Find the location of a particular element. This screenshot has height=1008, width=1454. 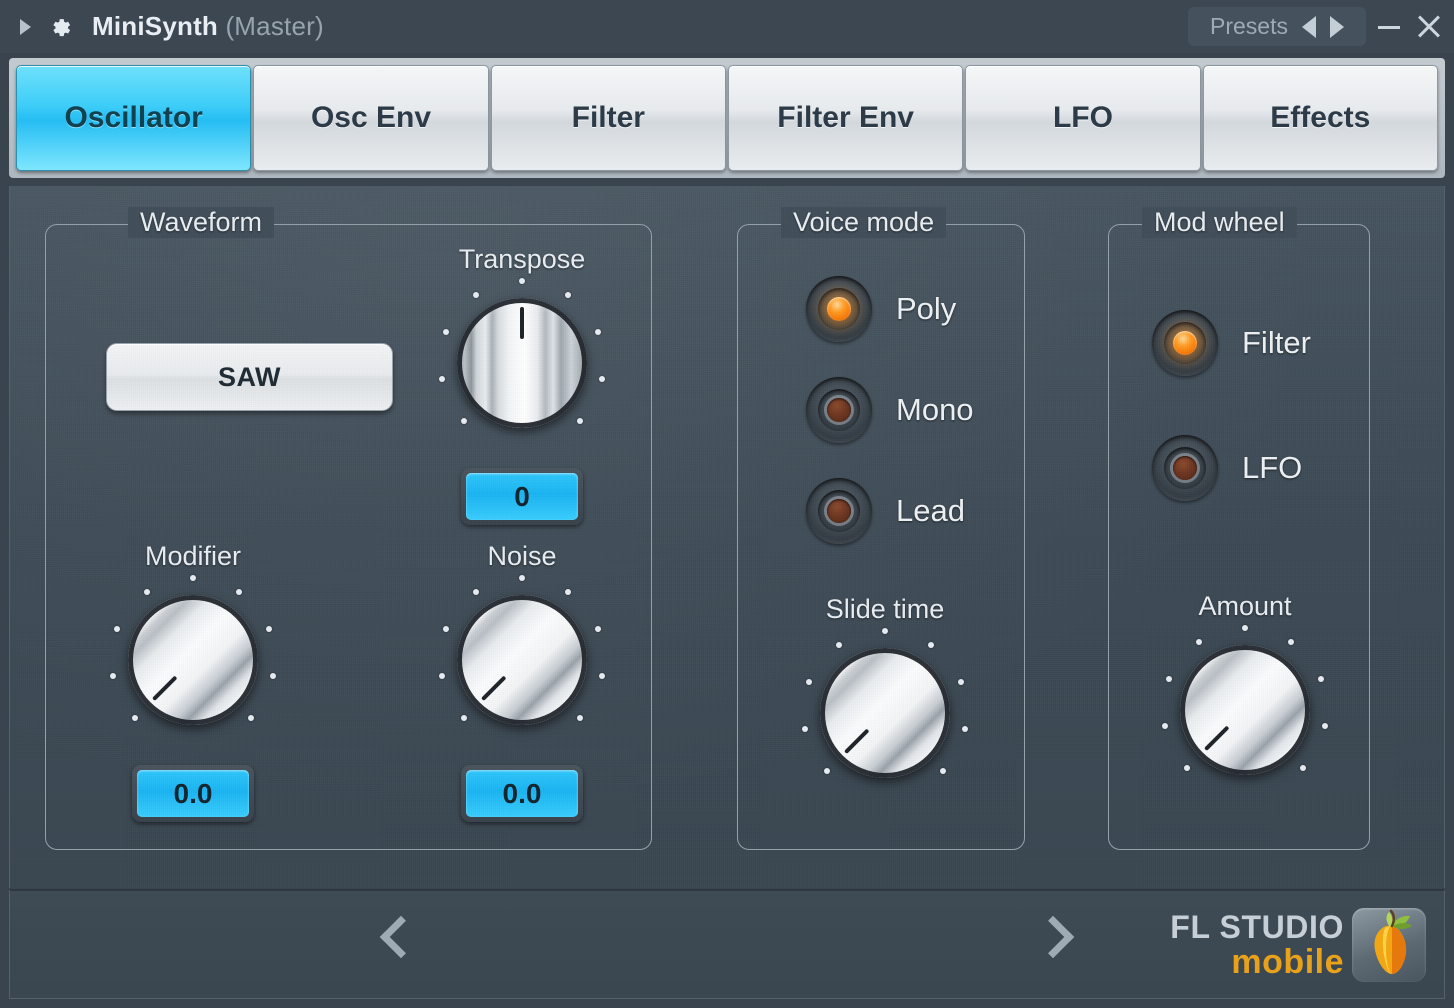

radio-modwheel-lfo: LFO is located at coordinates (1227, 468).